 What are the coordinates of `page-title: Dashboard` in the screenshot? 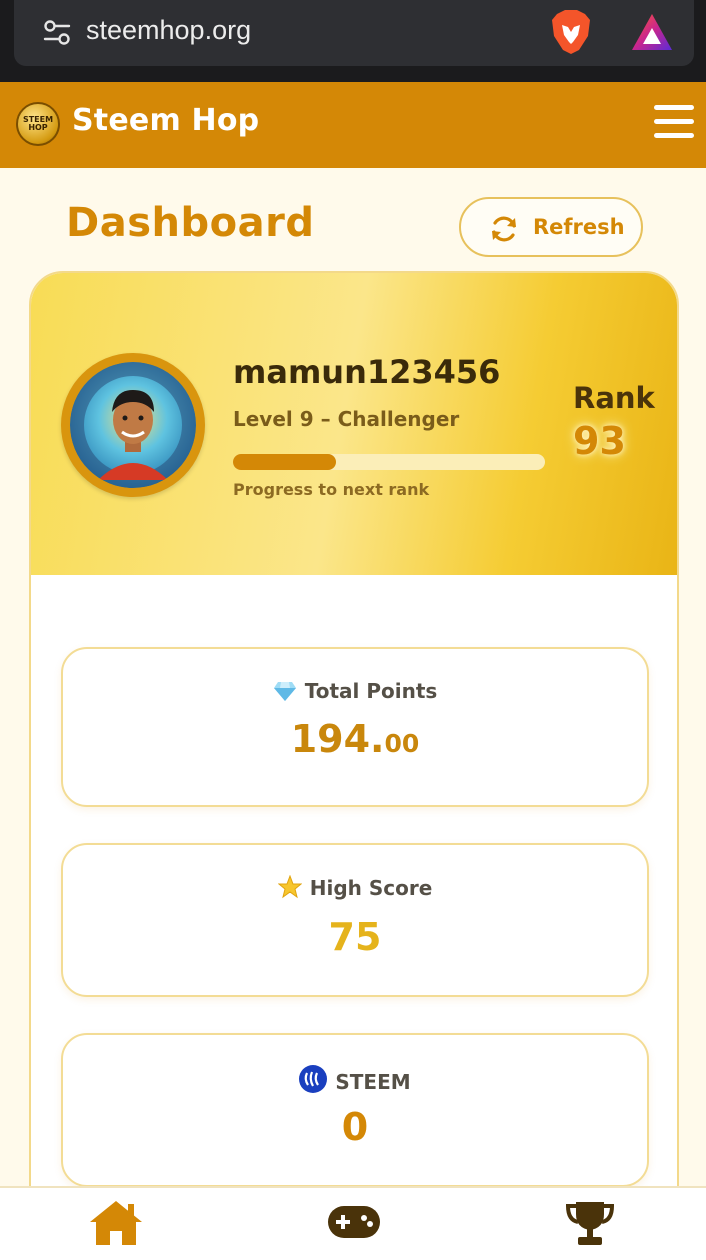 It's located at (190, 223).